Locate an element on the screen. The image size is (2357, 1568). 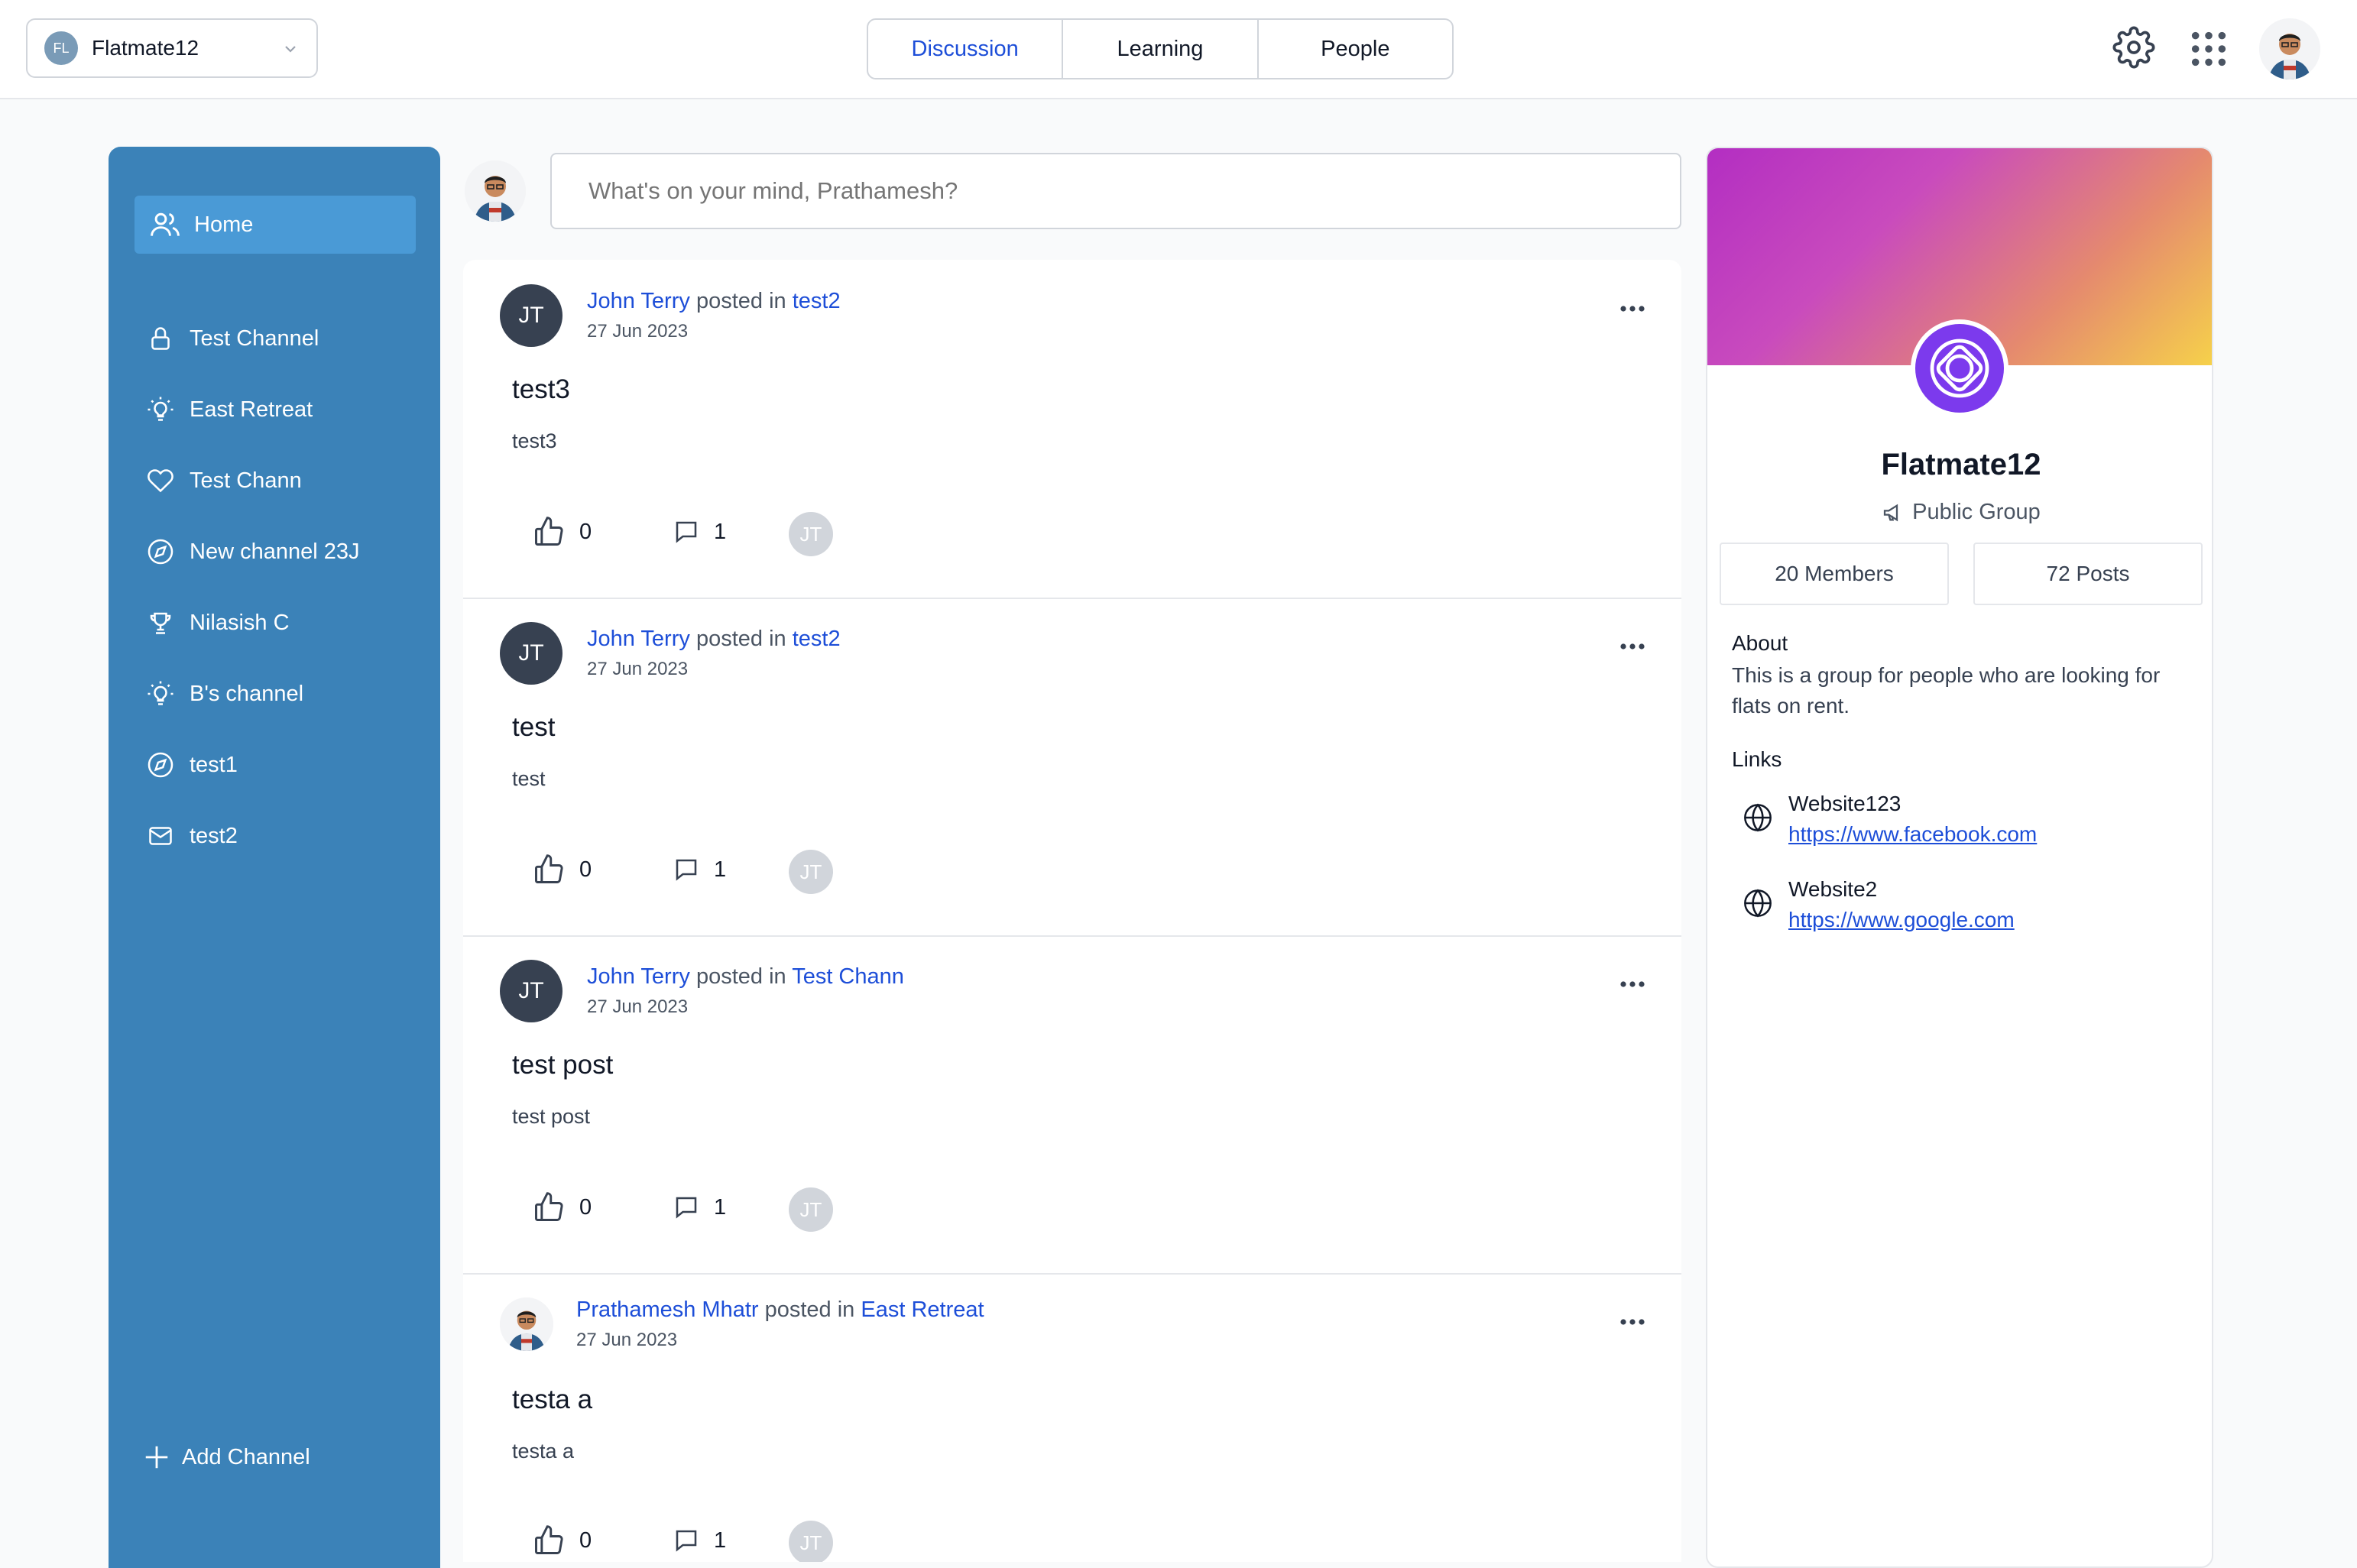
user-avatar is located at coordinates (2289, 48).